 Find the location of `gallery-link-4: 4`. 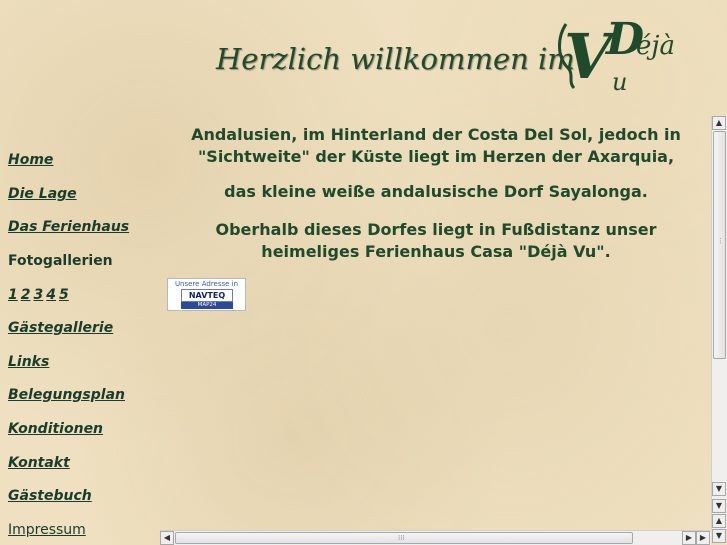

gallery-link-4: 4 is located at coordinates (51, 295).